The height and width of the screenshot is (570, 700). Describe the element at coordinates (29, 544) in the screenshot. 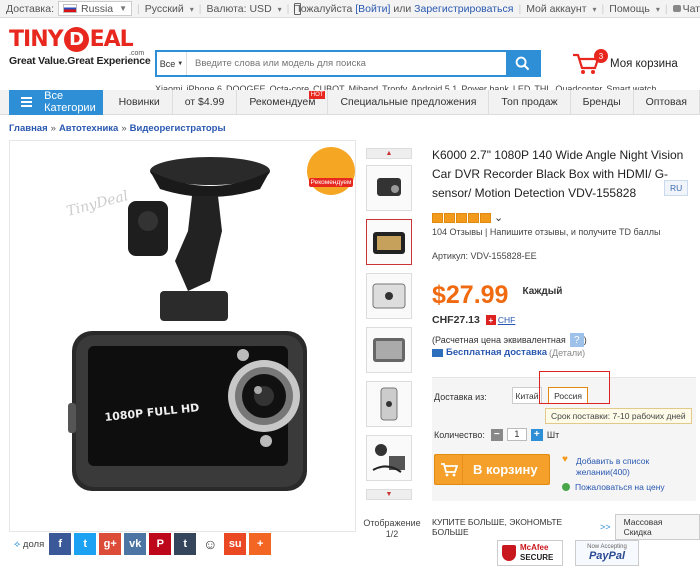

I see `share-label: ⟡ доля` at that location.